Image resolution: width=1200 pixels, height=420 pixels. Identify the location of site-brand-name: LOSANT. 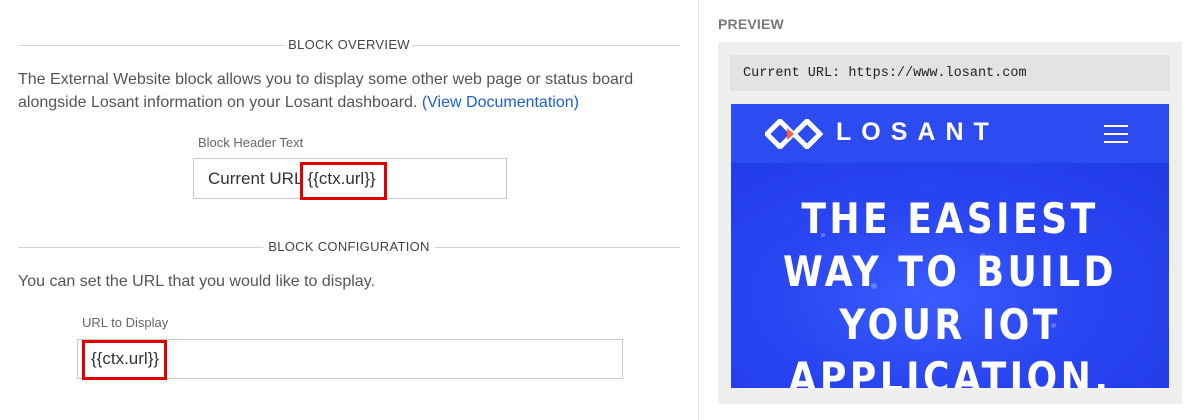
(917, 132).